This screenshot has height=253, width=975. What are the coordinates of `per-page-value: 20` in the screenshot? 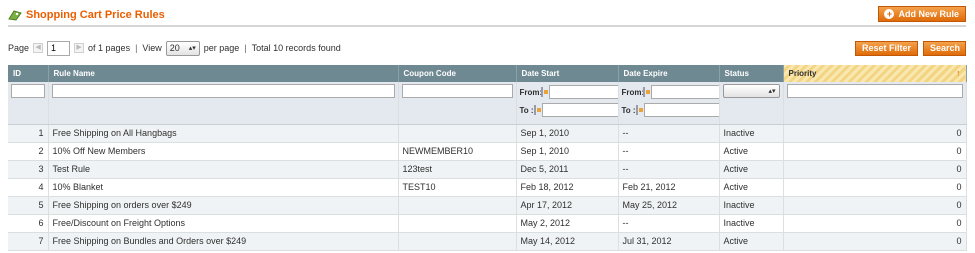 It's located at (174, 48).